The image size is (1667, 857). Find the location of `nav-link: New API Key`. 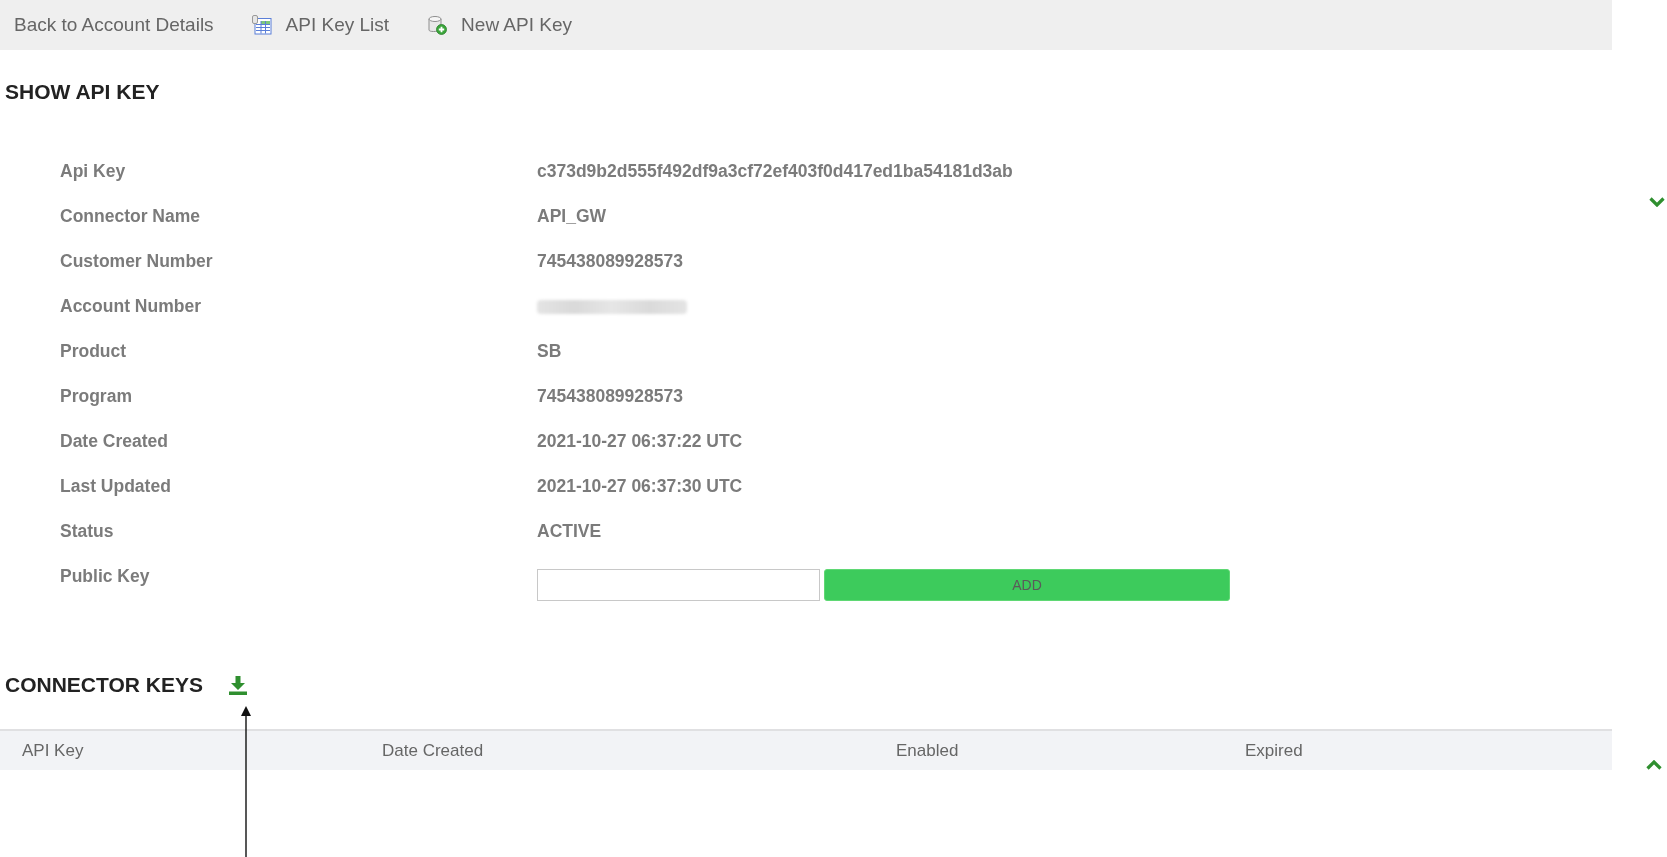

nav-link: New API Key is located at coordinates (499, 25).